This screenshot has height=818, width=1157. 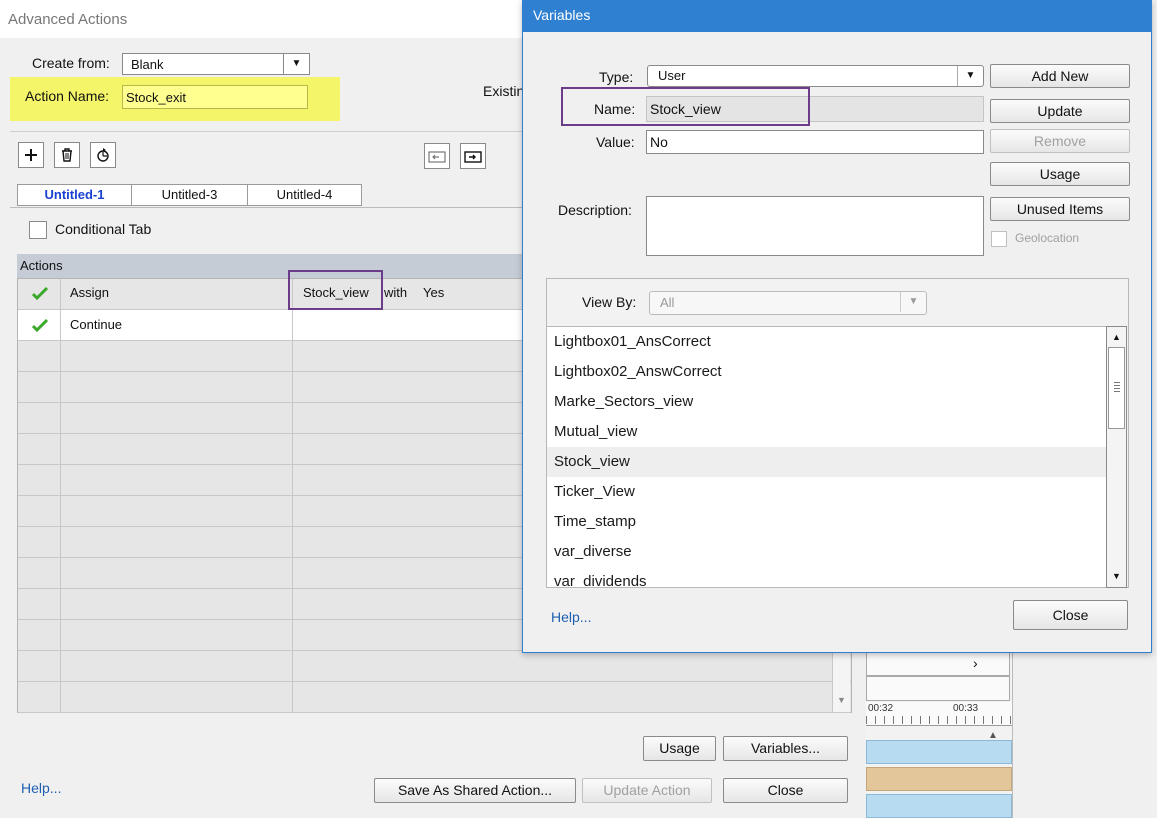 What do you see at coordinates (1060, 76) in the screenshot?
I see `add-new-button: Add New` at bounding box center [1060, 76].